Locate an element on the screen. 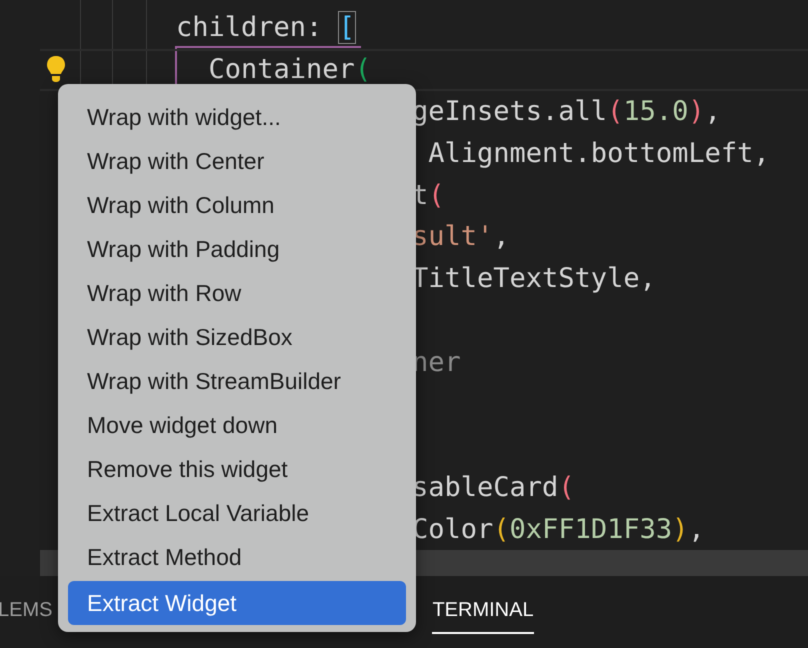  menu-item: Wrap with Center is located at coordinates (237, 161).